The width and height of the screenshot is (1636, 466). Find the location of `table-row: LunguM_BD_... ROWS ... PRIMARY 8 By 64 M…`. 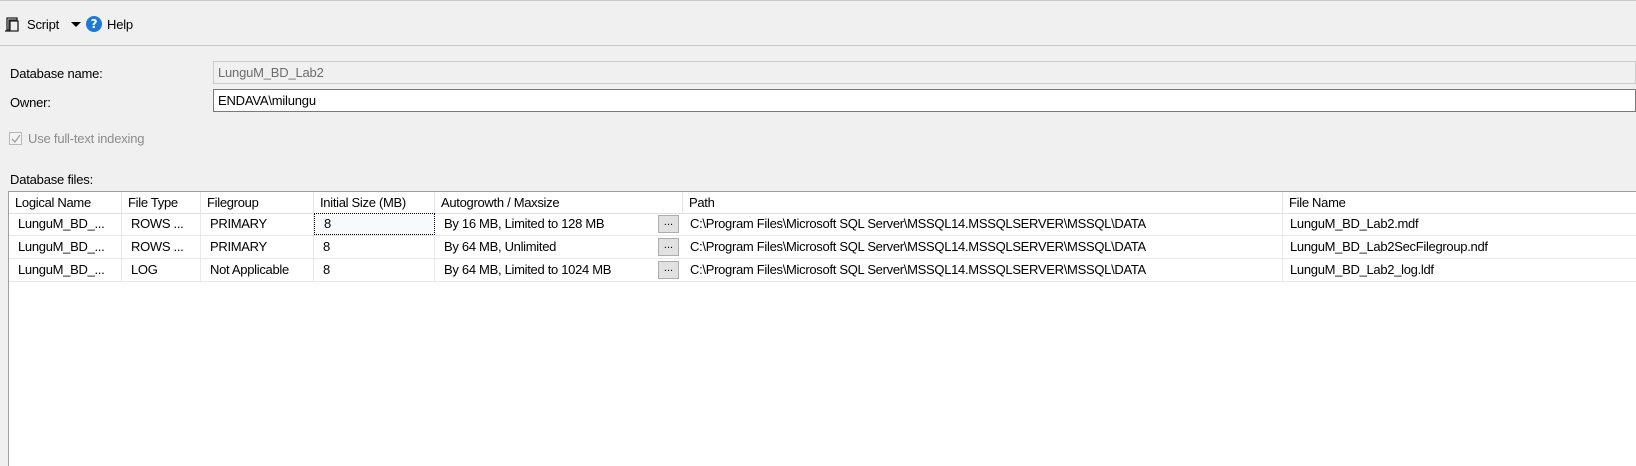

table-row: LunguM_BD_... ROWS ... PRIMARY 8 By 64 M… is located at coordinates (822, 247).